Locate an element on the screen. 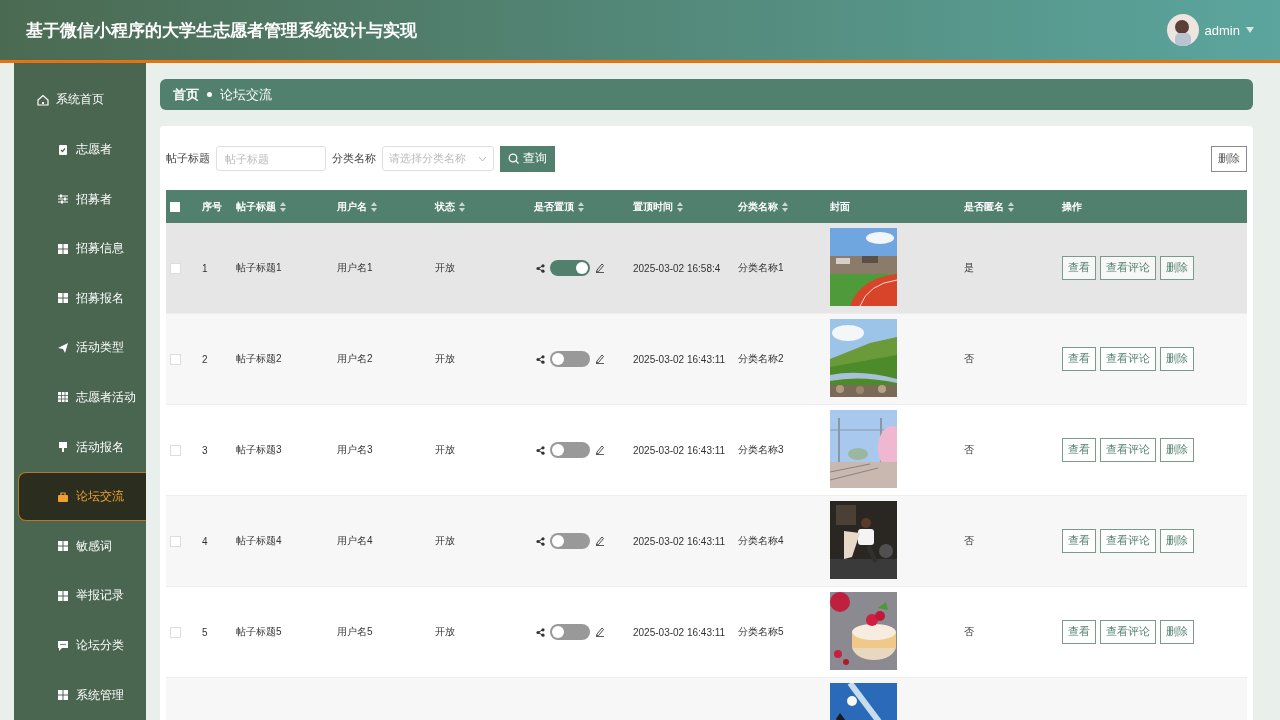 The image size is (1280, 720). briefcase-icon is located at coordinates (63, 496).